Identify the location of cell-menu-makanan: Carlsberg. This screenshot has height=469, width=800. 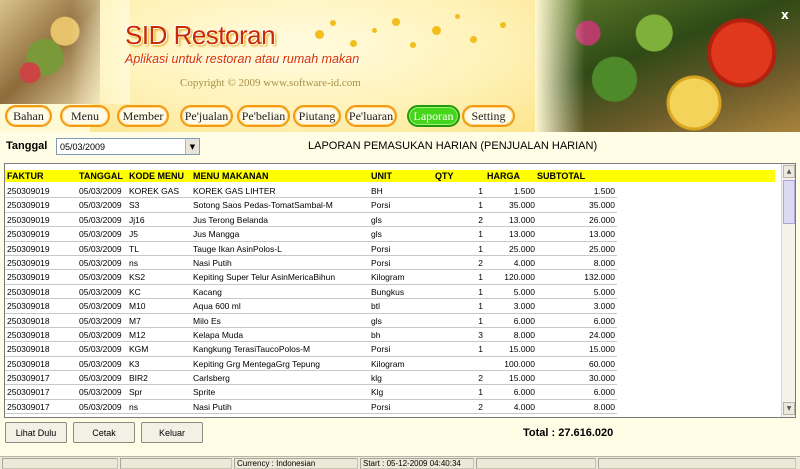
(211, 378).